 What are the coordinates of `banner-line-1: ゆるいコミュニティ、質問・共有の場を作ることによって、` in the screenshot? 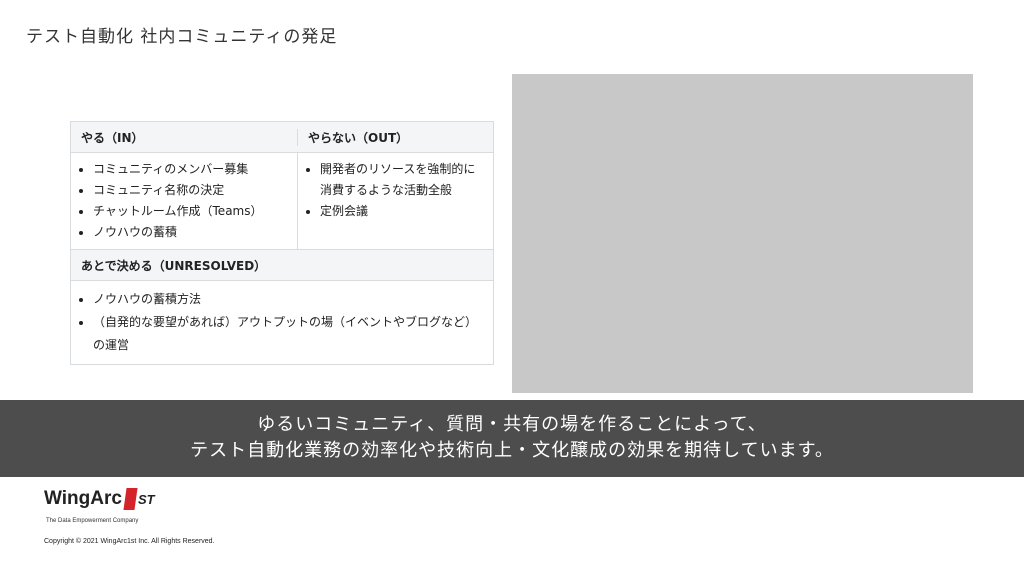 It's located at (512, 424).